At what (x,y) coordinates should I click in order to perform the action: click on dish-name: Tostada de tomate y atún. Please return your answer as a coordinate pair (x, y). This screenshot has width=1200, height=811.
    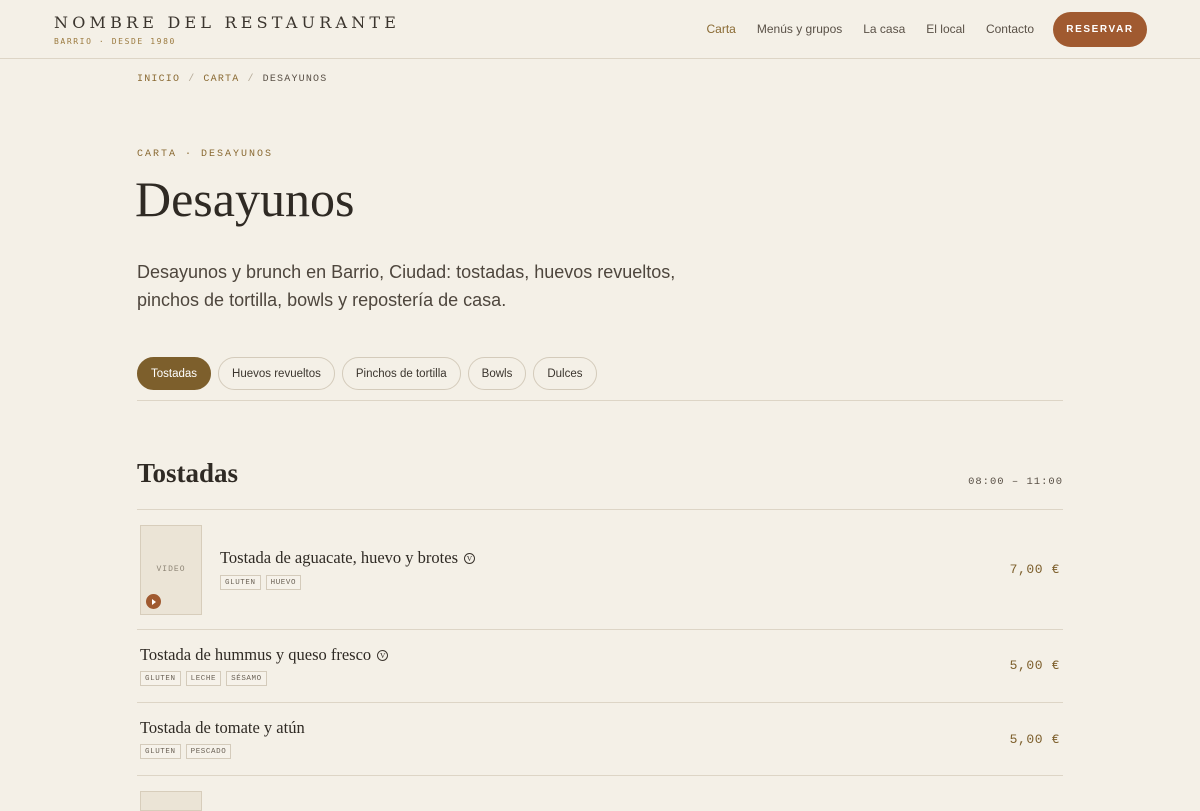
    Looking at the image, I should click on (222, 728).